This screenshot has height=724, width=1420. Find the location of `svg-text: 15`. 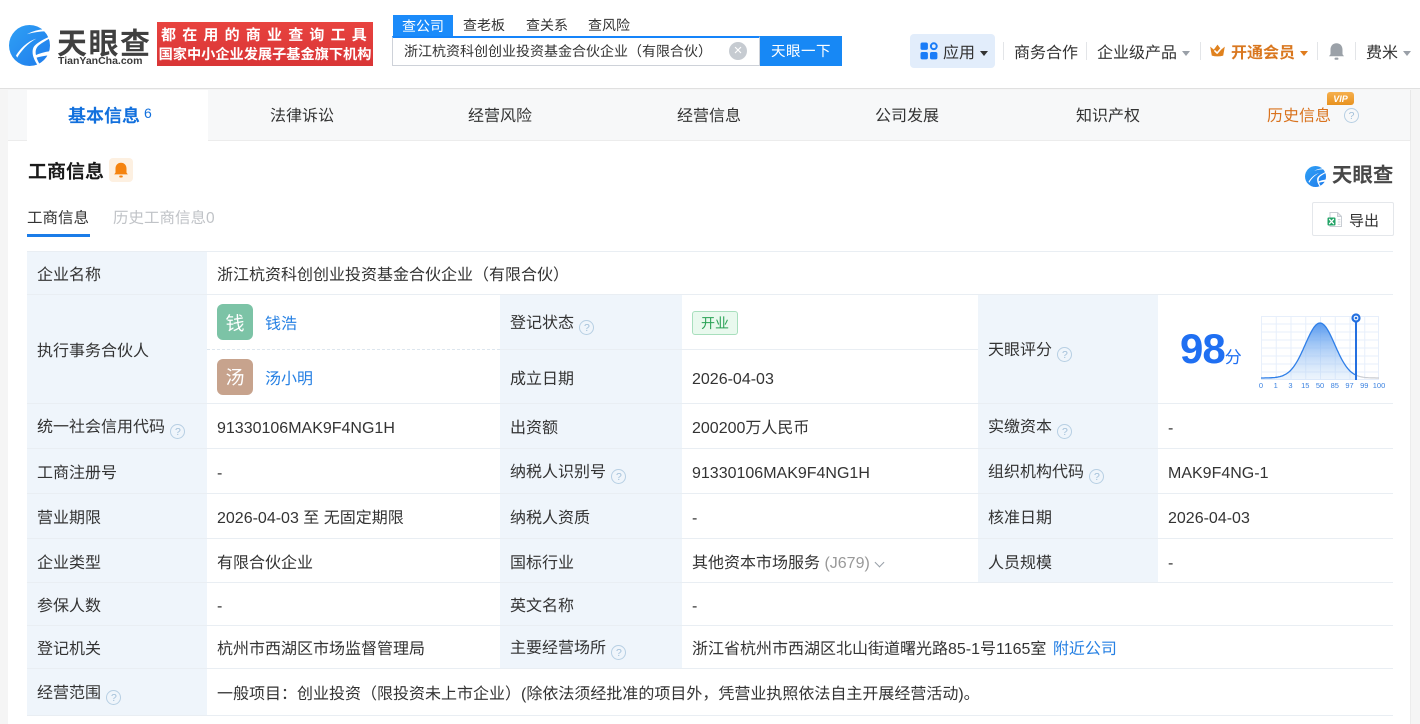

svg-text: 15 is located at coordinates (1305, 385).